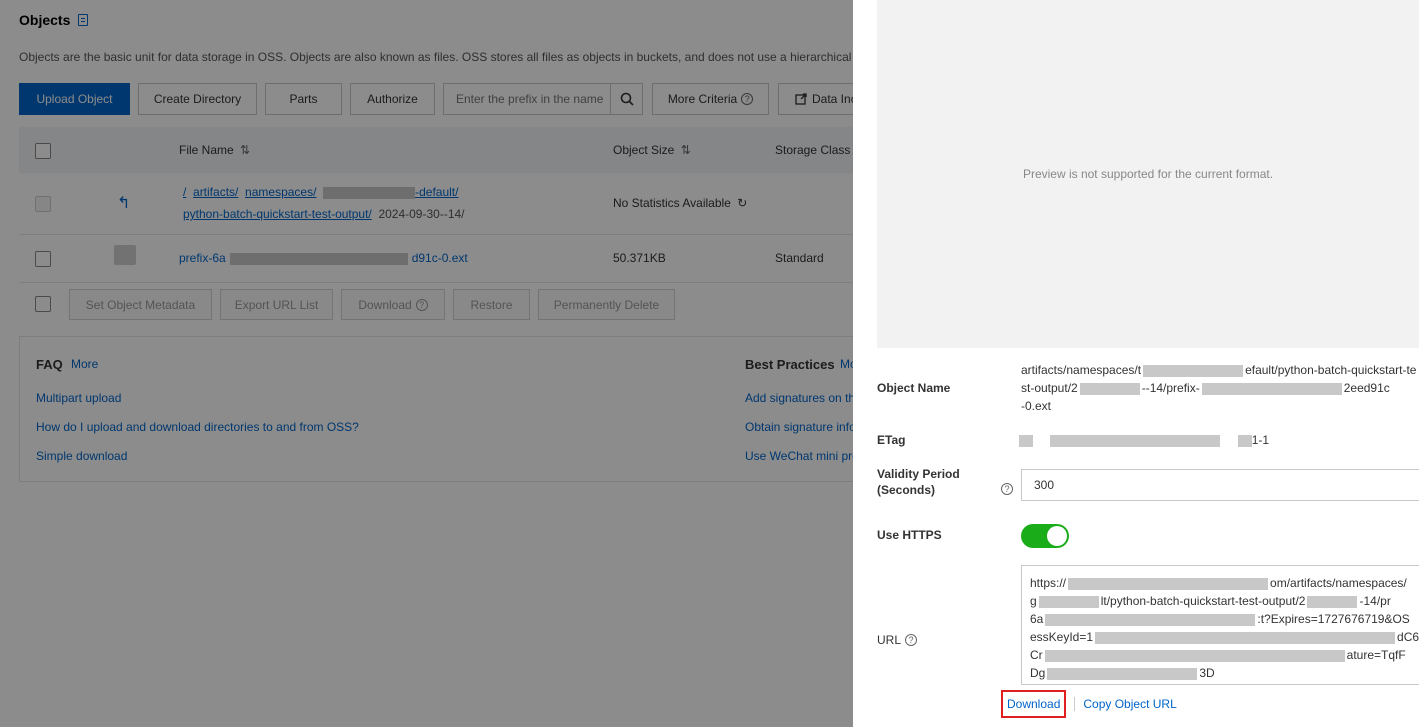 This screenshot has width=1419, height=727. I want to click on copy-object-url-link: Copy Object URL, so click(1129, 704).